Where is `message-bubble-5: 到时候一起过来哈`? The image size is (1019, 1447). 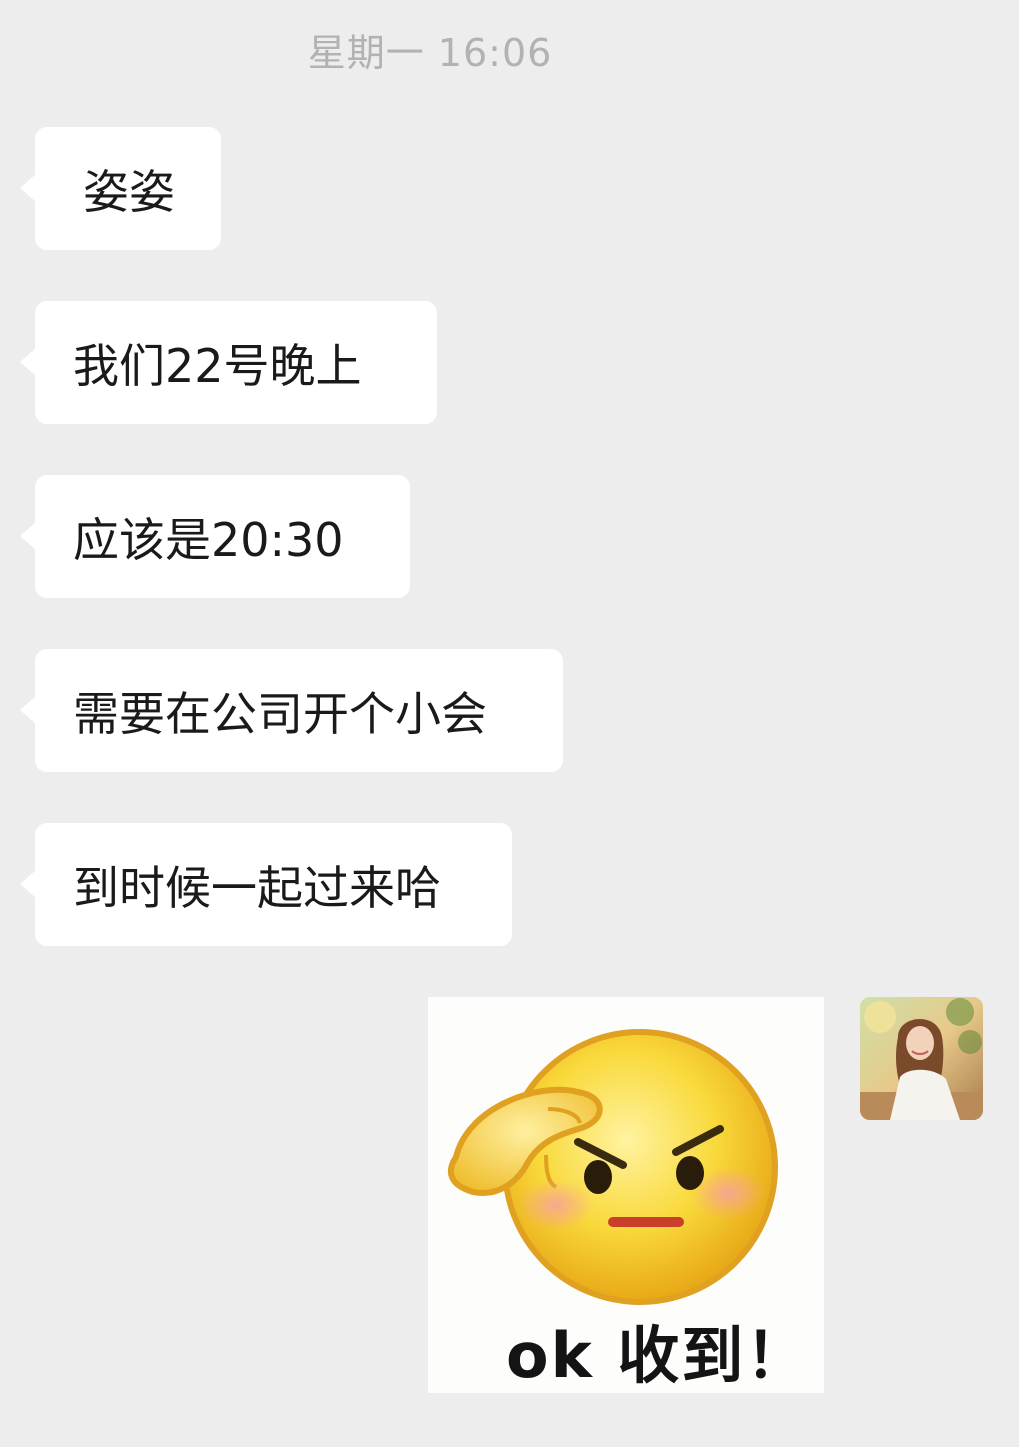 message-bubble-5: 到时候一起过来哈 is located at coordinates (266, 884).